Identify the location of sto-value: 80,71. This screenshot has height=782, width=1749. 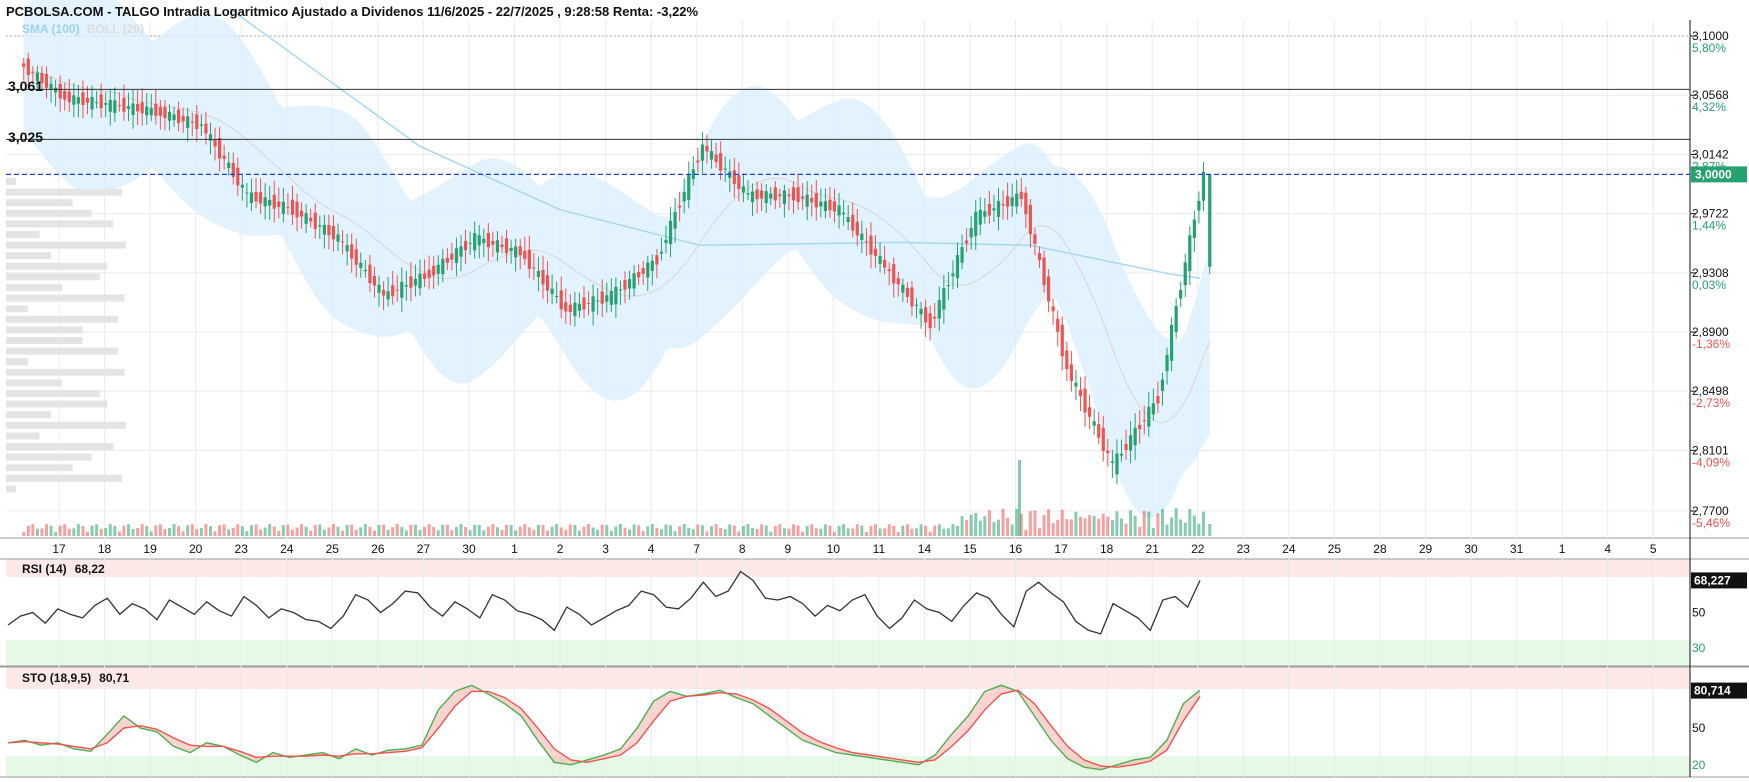
(114, 678).